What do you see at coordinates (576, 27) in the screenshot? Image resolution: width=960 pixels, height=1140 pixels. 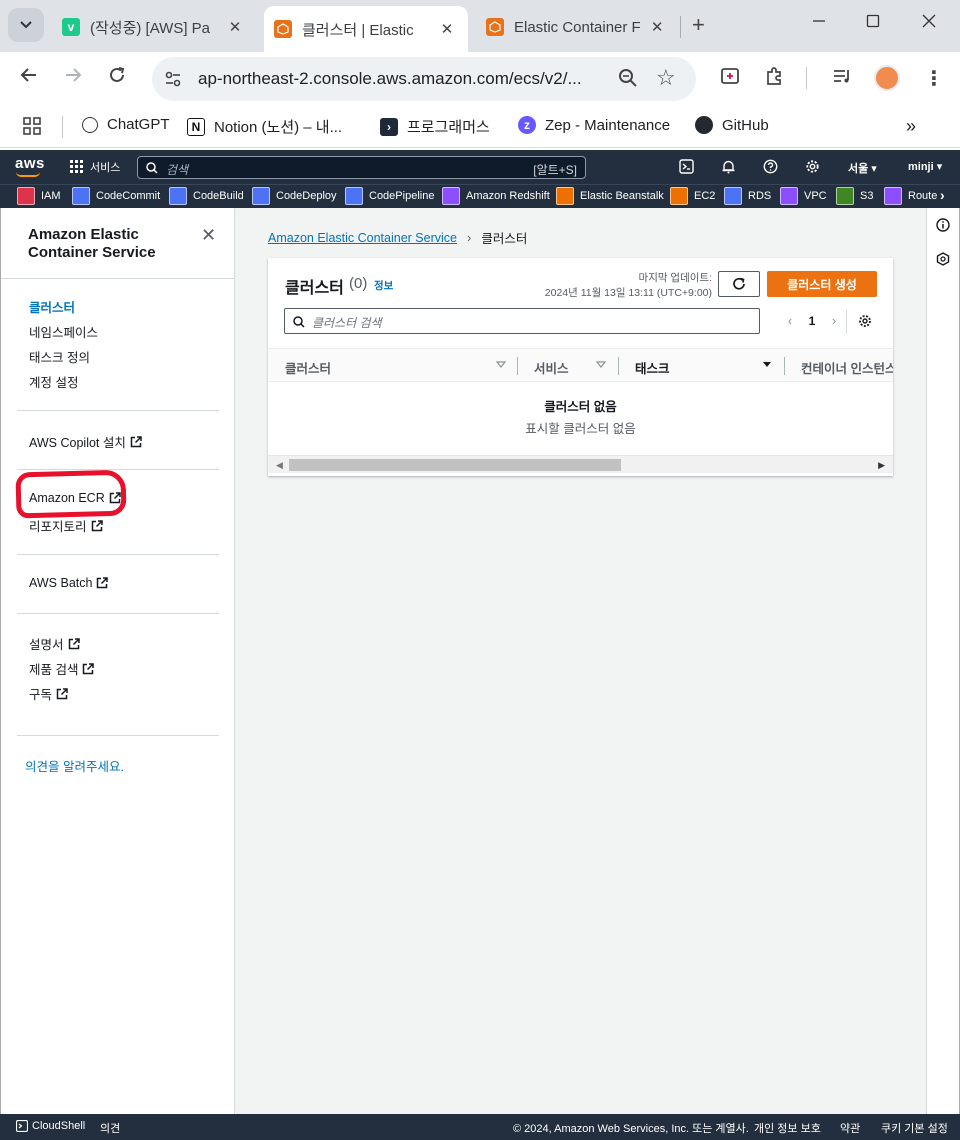 I see `browser-tab-3: Elastic Container F ✕` at bounding box center [576, 27].